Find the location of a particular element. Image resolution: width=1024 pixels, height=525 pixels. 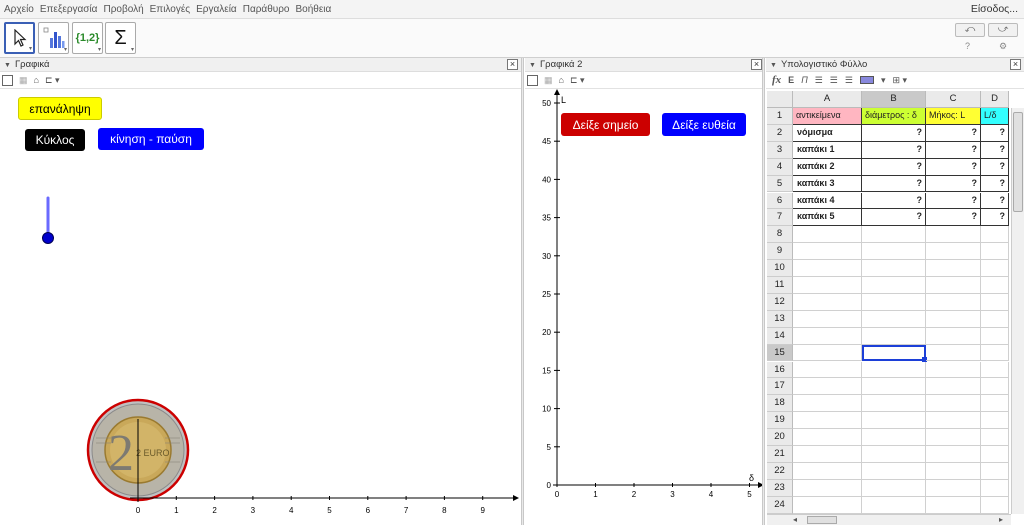

row-header: 19 is located at coordinates (780, 421).